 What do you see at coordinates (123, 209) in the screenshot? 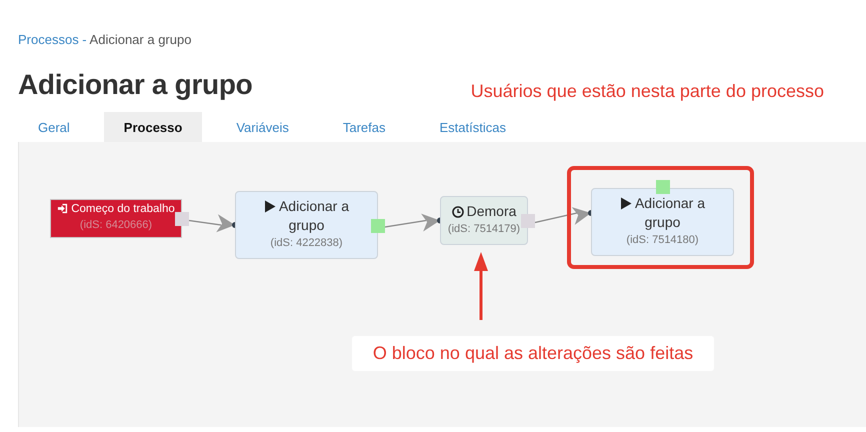
I see `node-title: Começo do trabalho` at bounding box center [123, 209].